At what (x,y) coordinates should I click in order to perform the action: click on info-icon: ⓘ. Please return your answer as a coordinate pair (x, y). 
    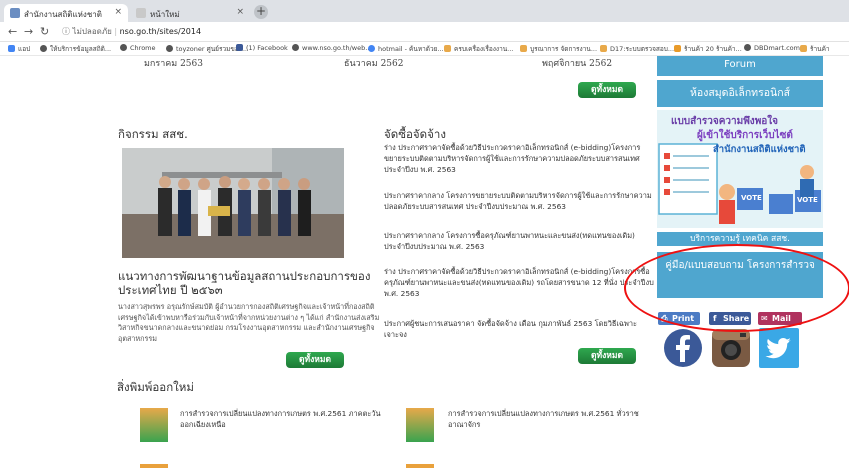
    Looking at the image, I should click on (66, 31).